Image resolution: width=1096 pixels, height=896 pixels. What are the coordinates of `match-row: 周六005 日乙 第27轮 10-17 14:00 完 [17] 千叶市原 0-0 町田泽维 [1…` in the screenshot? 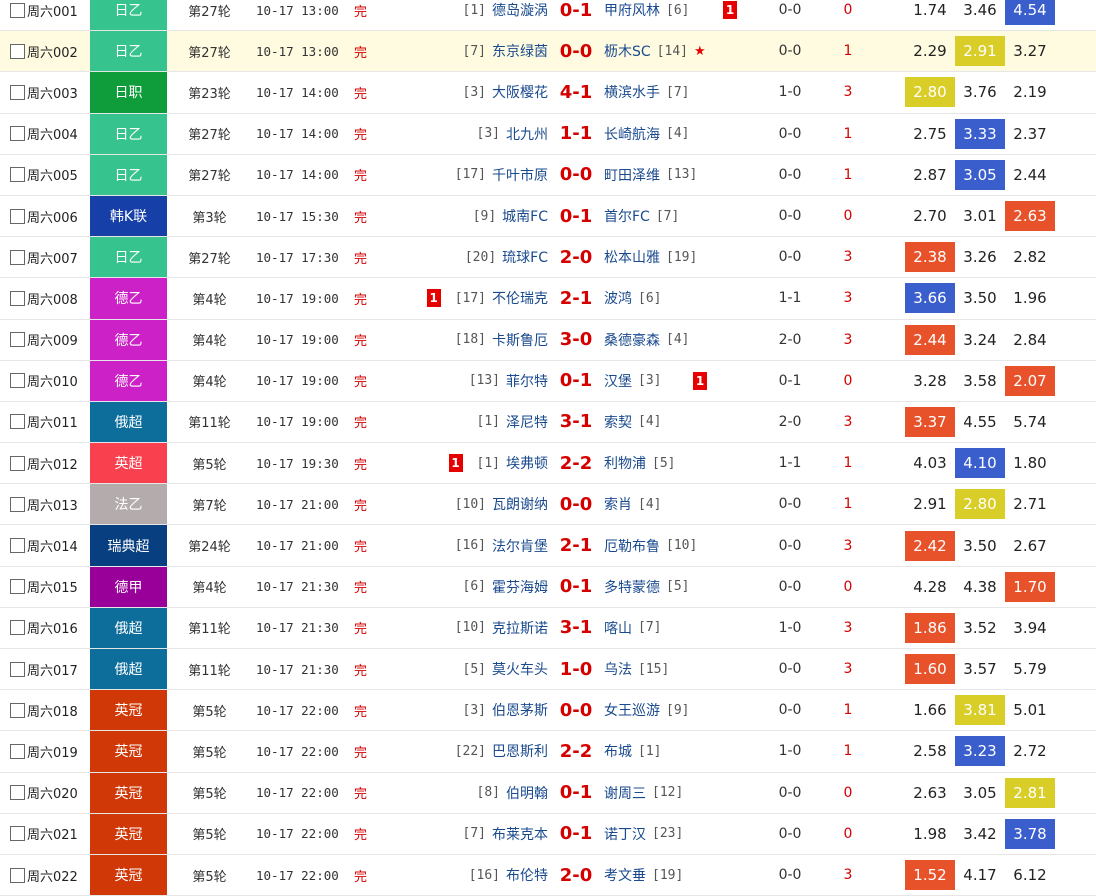 It's located at (548, 175).